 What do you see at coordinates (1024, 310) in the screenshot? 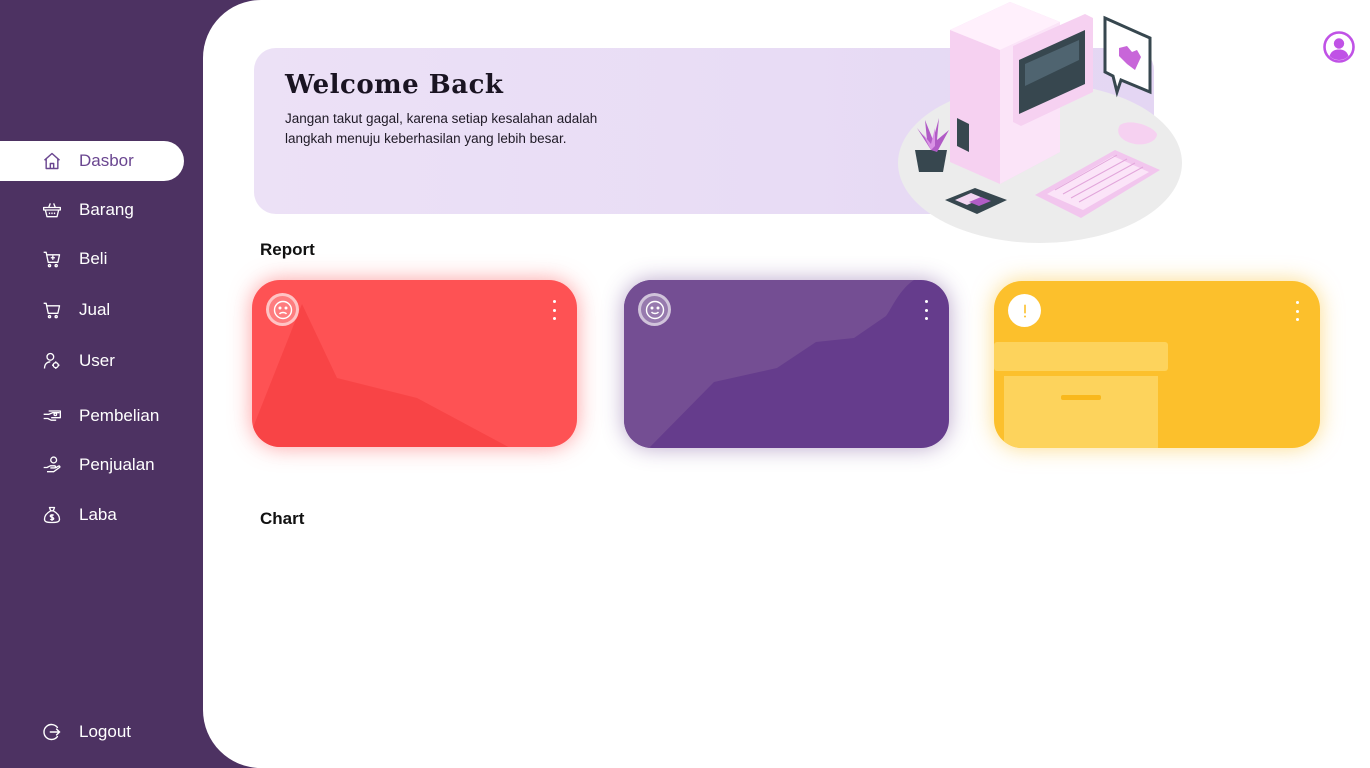
I see `exclamation-icon` at bounding box center [1024, 310].